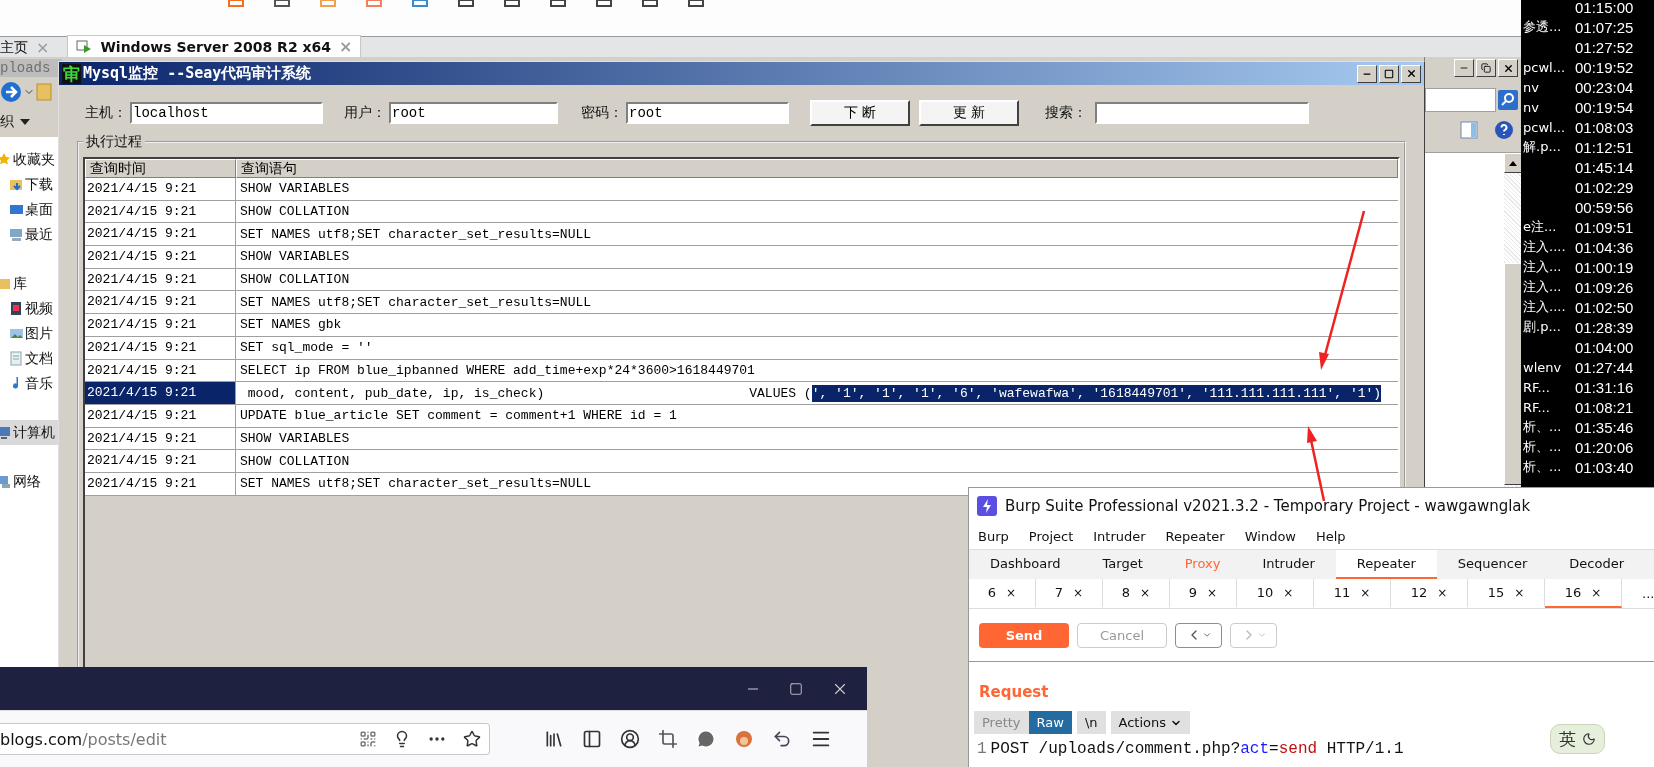  Describe the element at coordinates (1051, 536) in the screenshot. I see `menu-item: Project` at that location.